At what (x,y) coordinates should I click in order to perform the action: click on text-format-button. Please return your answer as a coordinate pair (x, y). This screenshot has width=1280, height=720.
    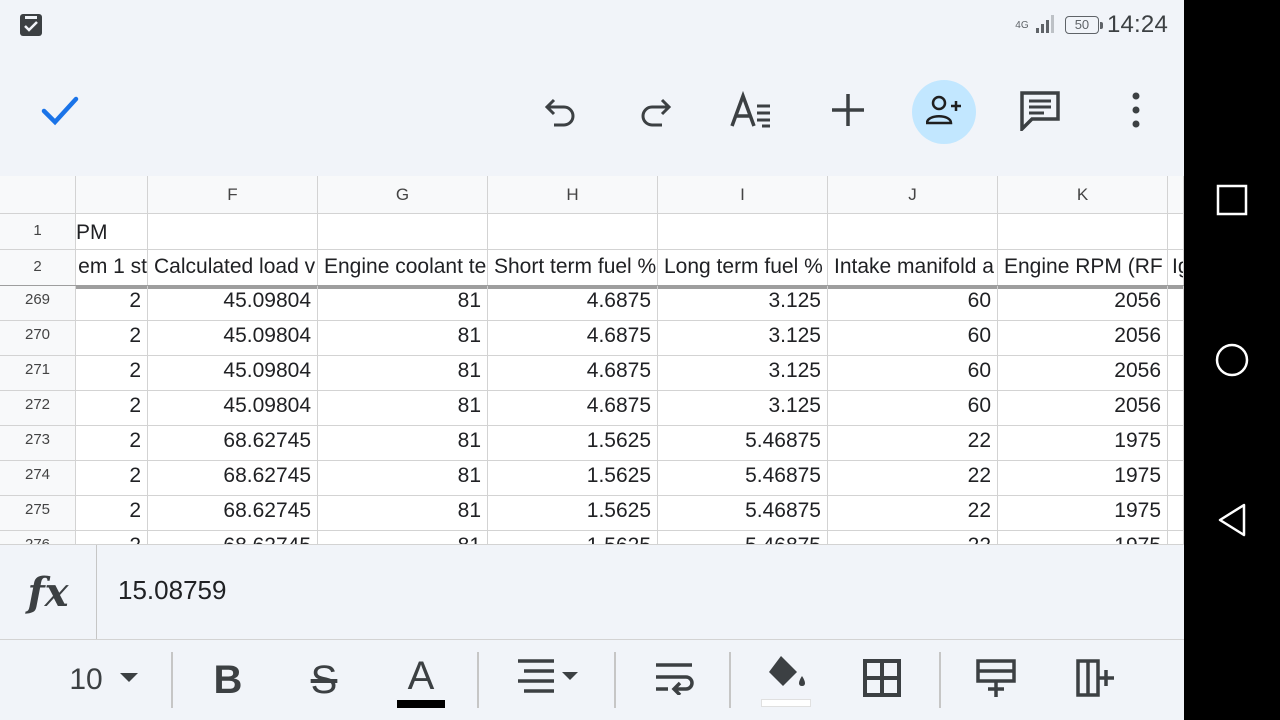
    Looking at the image, I should click on (752, 112).